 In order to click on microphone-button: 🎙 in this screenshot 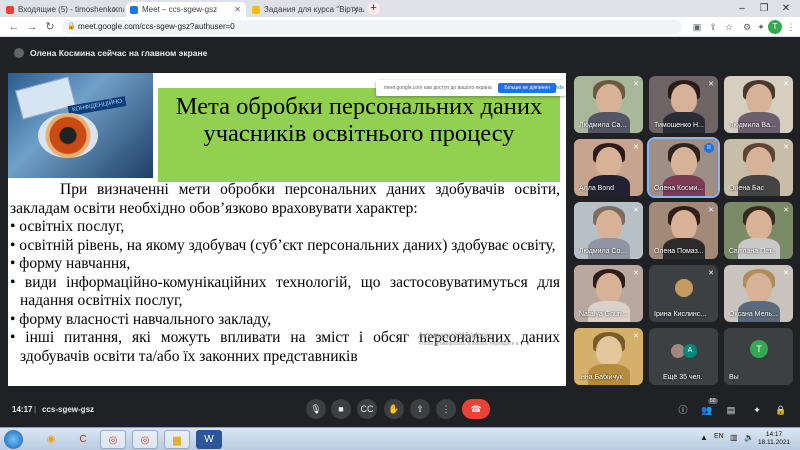, I will do `click(316, 409)`.